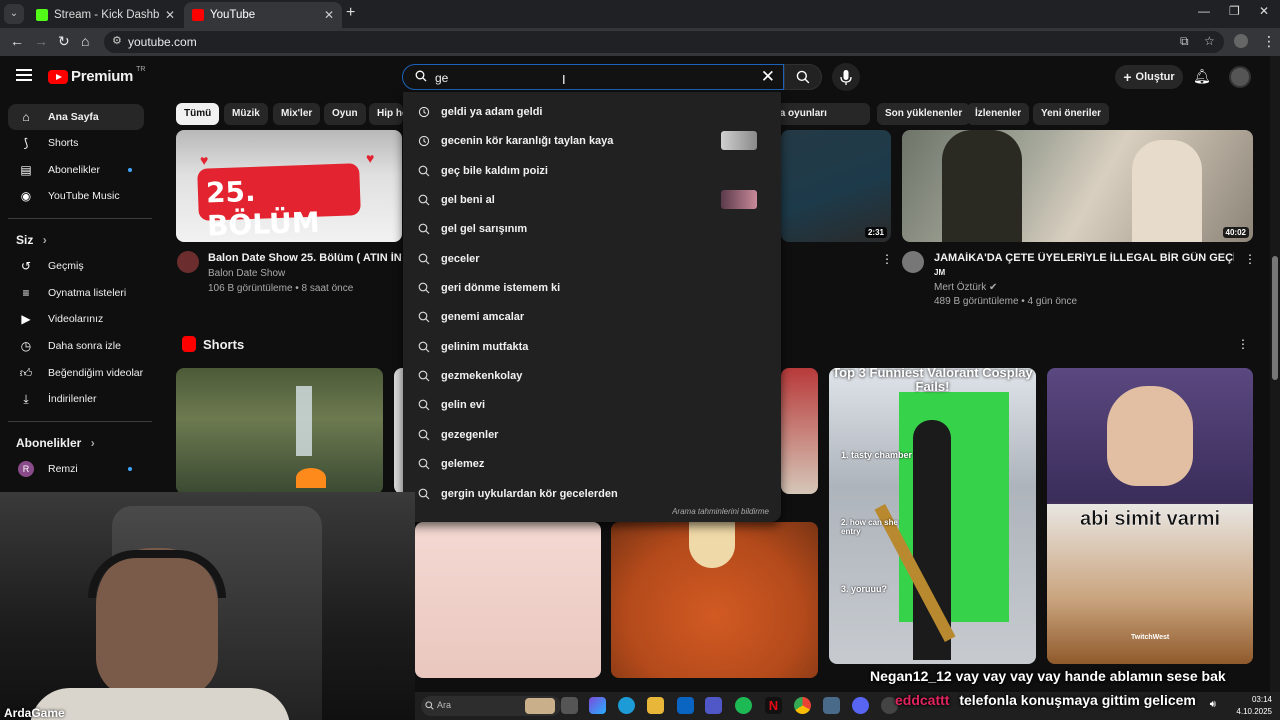  Describe the element at coordinates (592, 493) in the screenshot. I see `suggestion-item: gergin uykulardan kör gecelerden` at that location.